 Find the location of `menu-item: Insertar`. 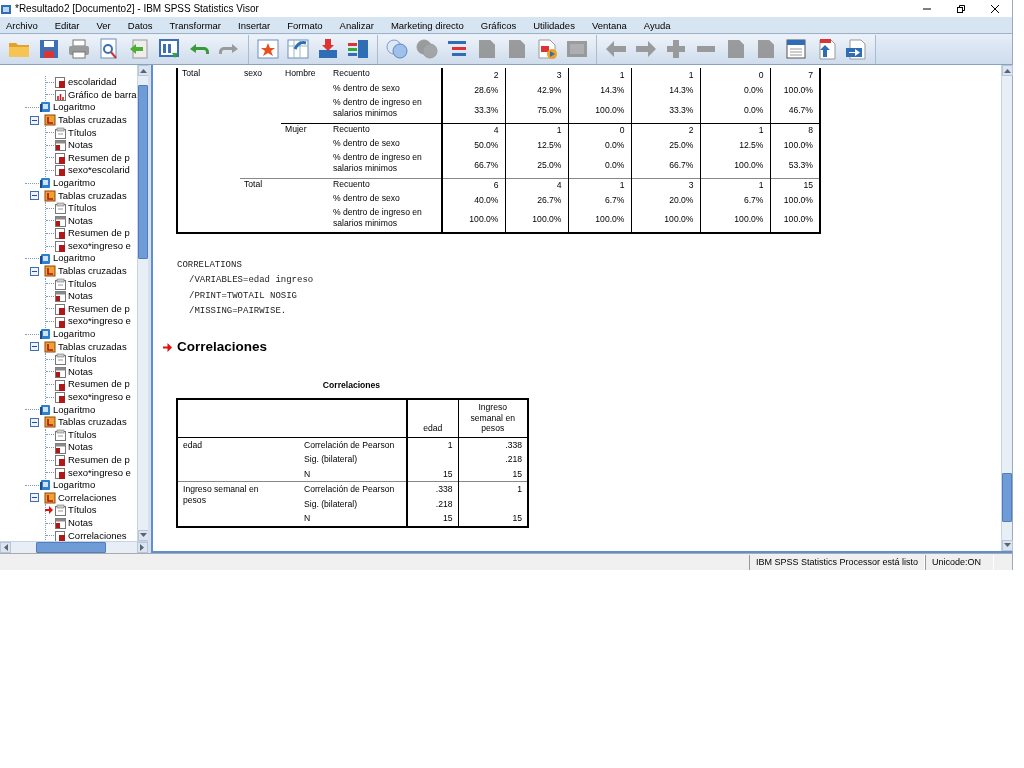

menu-item: Insertar is located at coordinates (254, 25).